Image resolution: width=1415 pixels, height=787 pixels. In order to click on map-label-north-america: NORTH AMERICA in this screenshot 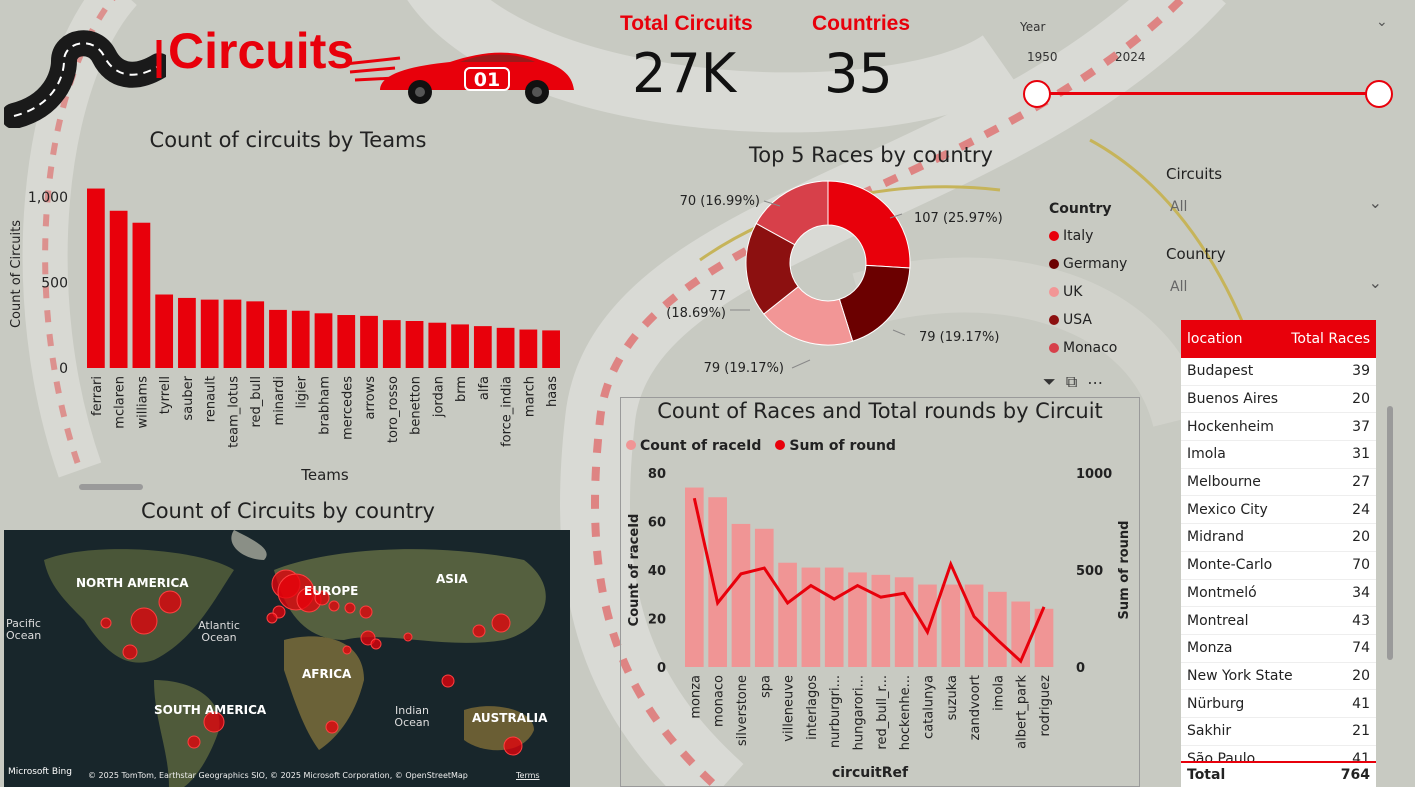, I will do `click(132, 583)`.